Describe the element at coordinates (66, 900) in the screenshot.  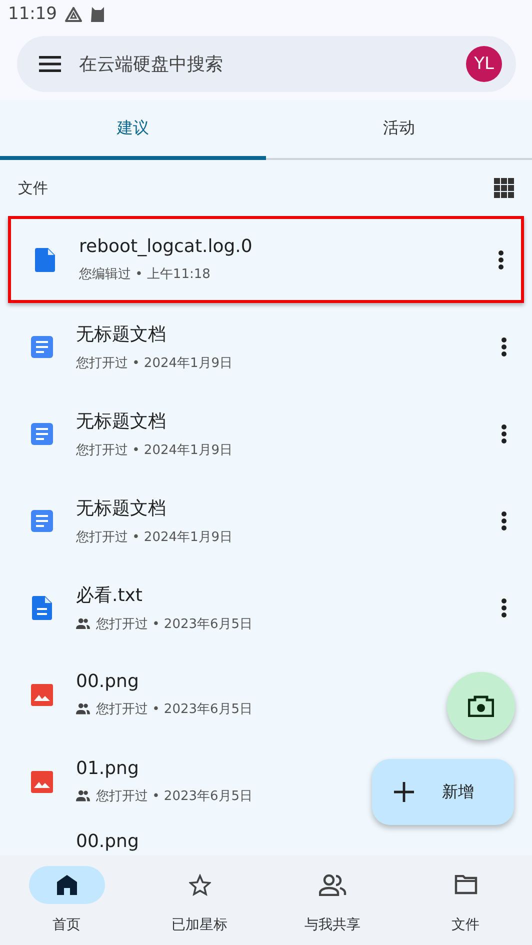
I see `nav-item: 首页` at that location.